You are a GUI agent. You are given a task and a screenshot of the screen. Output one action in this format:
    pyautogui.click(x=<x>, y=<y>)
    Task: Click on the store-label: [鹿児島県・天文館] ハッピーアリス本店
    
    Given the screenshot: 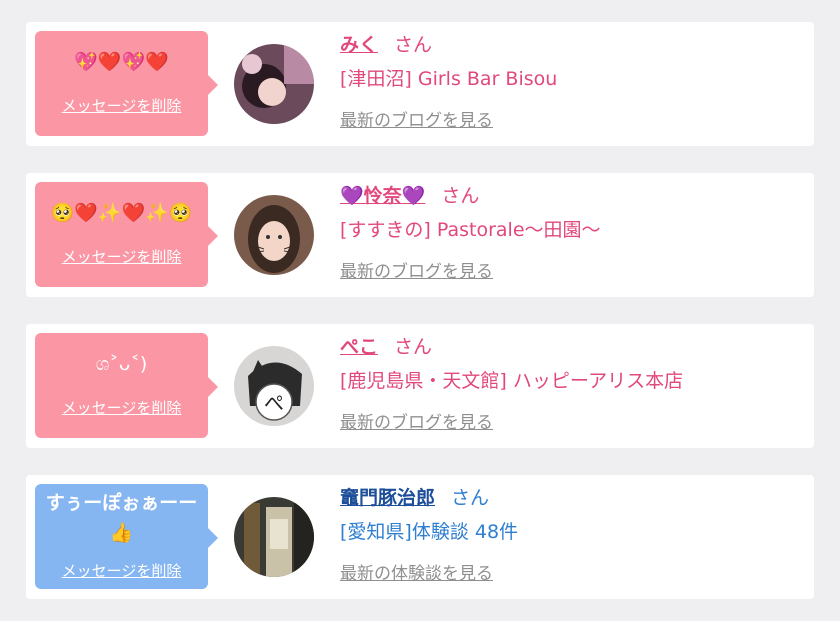 What is the action you would take?
    pyautogui.click(x=512, y=381)
    